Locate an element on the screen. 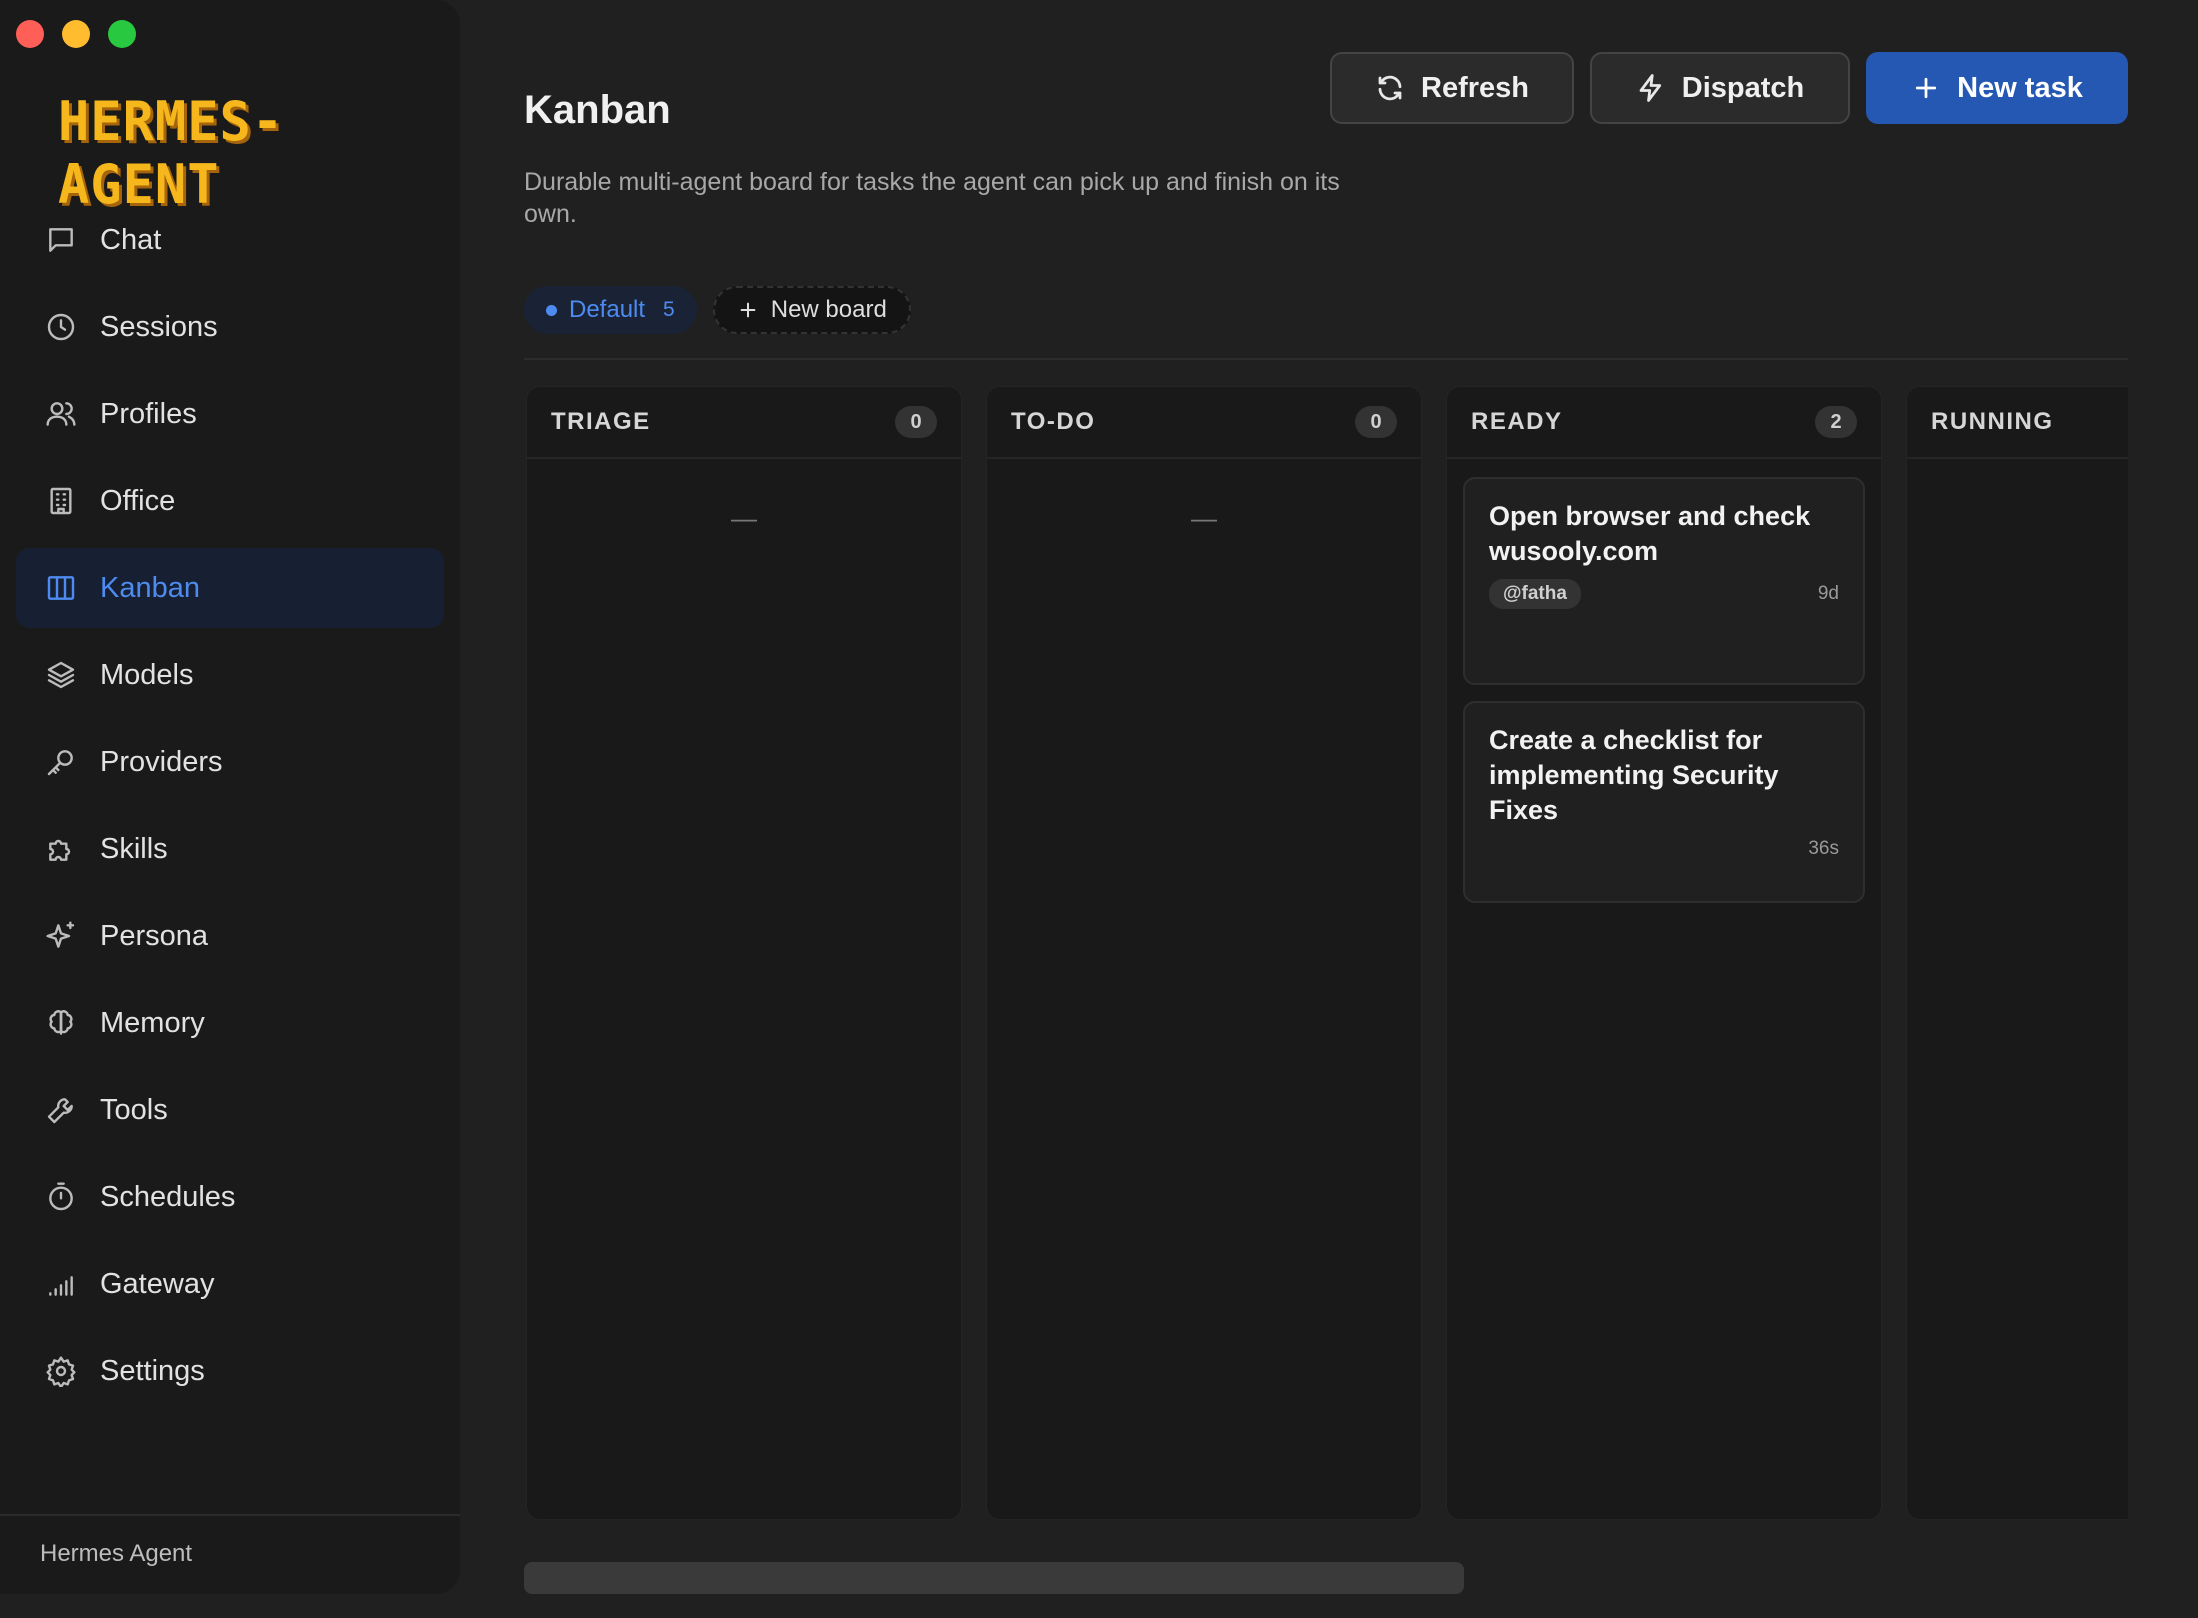 This screenshot has width=2198, height=1618. key-icon is located at coordinates (61, 762).